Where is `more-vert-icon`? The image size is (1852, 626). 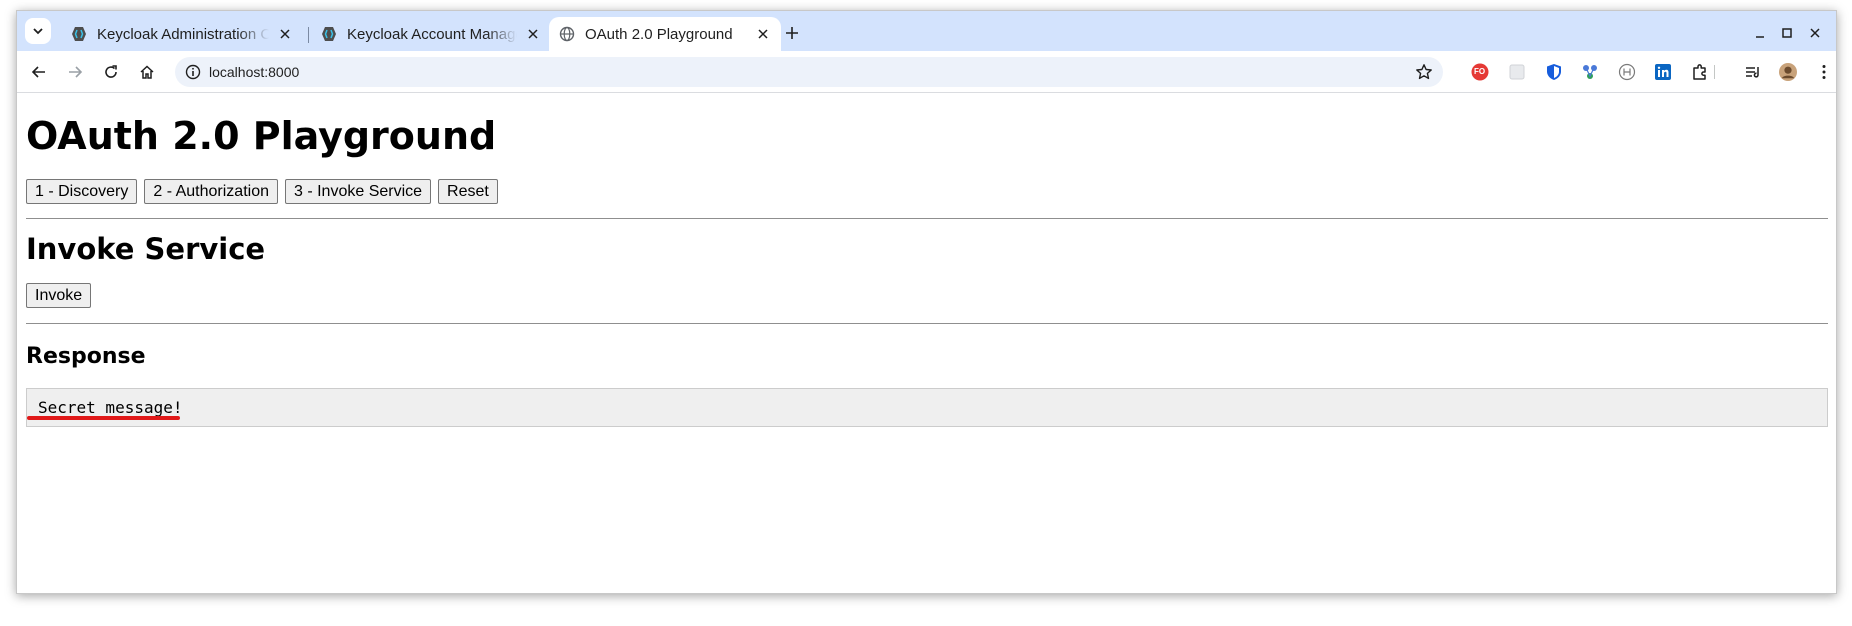
more-vert-icon is located at coordinates (1824, 72).